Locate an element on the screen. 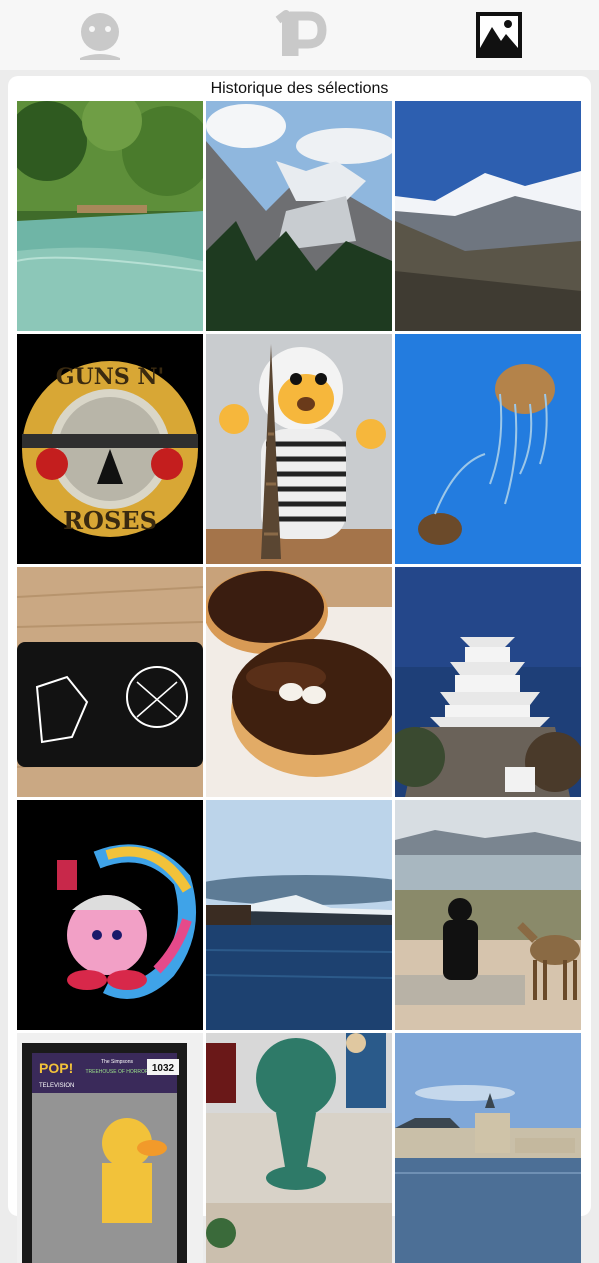 Image resolution: width=599 pixels, height=1263 pixels. donuts-photo is located at coordinates (299, 682).